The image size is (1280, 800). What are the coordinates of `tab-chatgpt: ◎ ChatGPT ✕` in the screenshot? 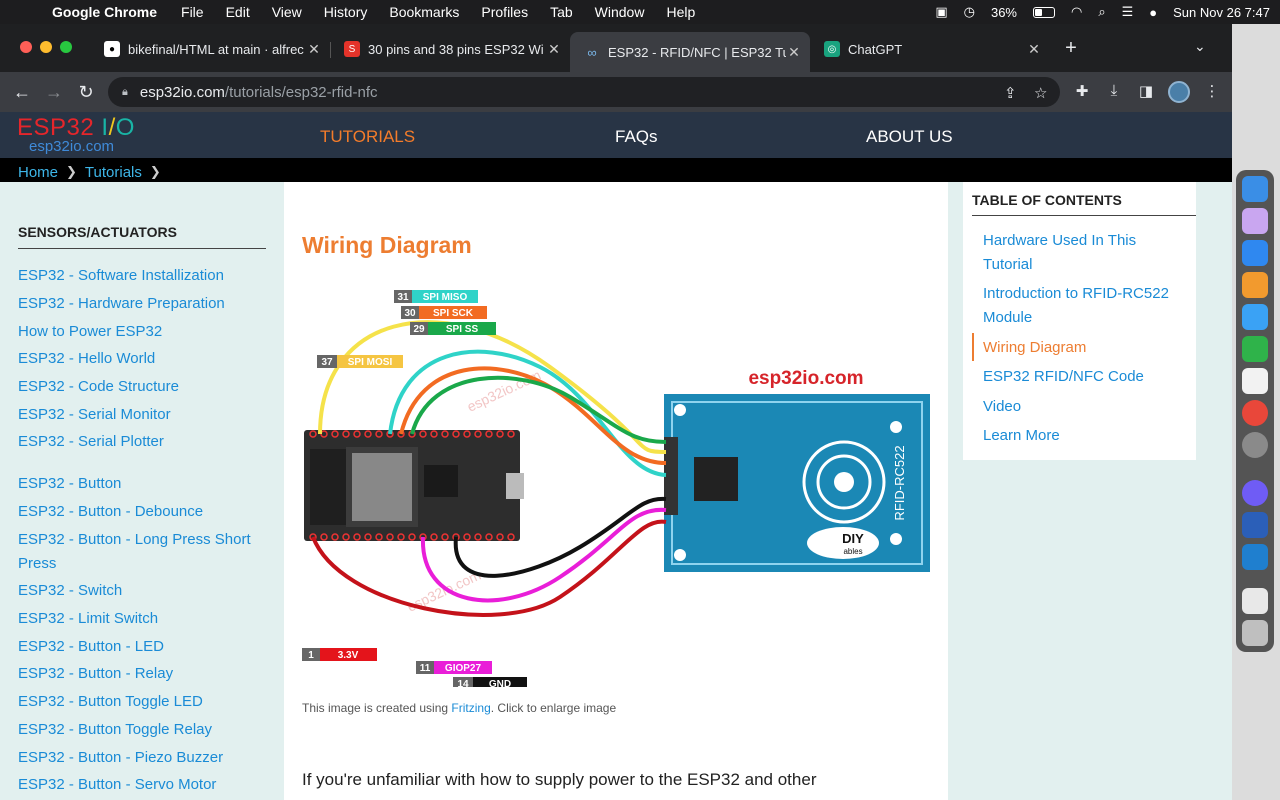 It's located at (930, 49).